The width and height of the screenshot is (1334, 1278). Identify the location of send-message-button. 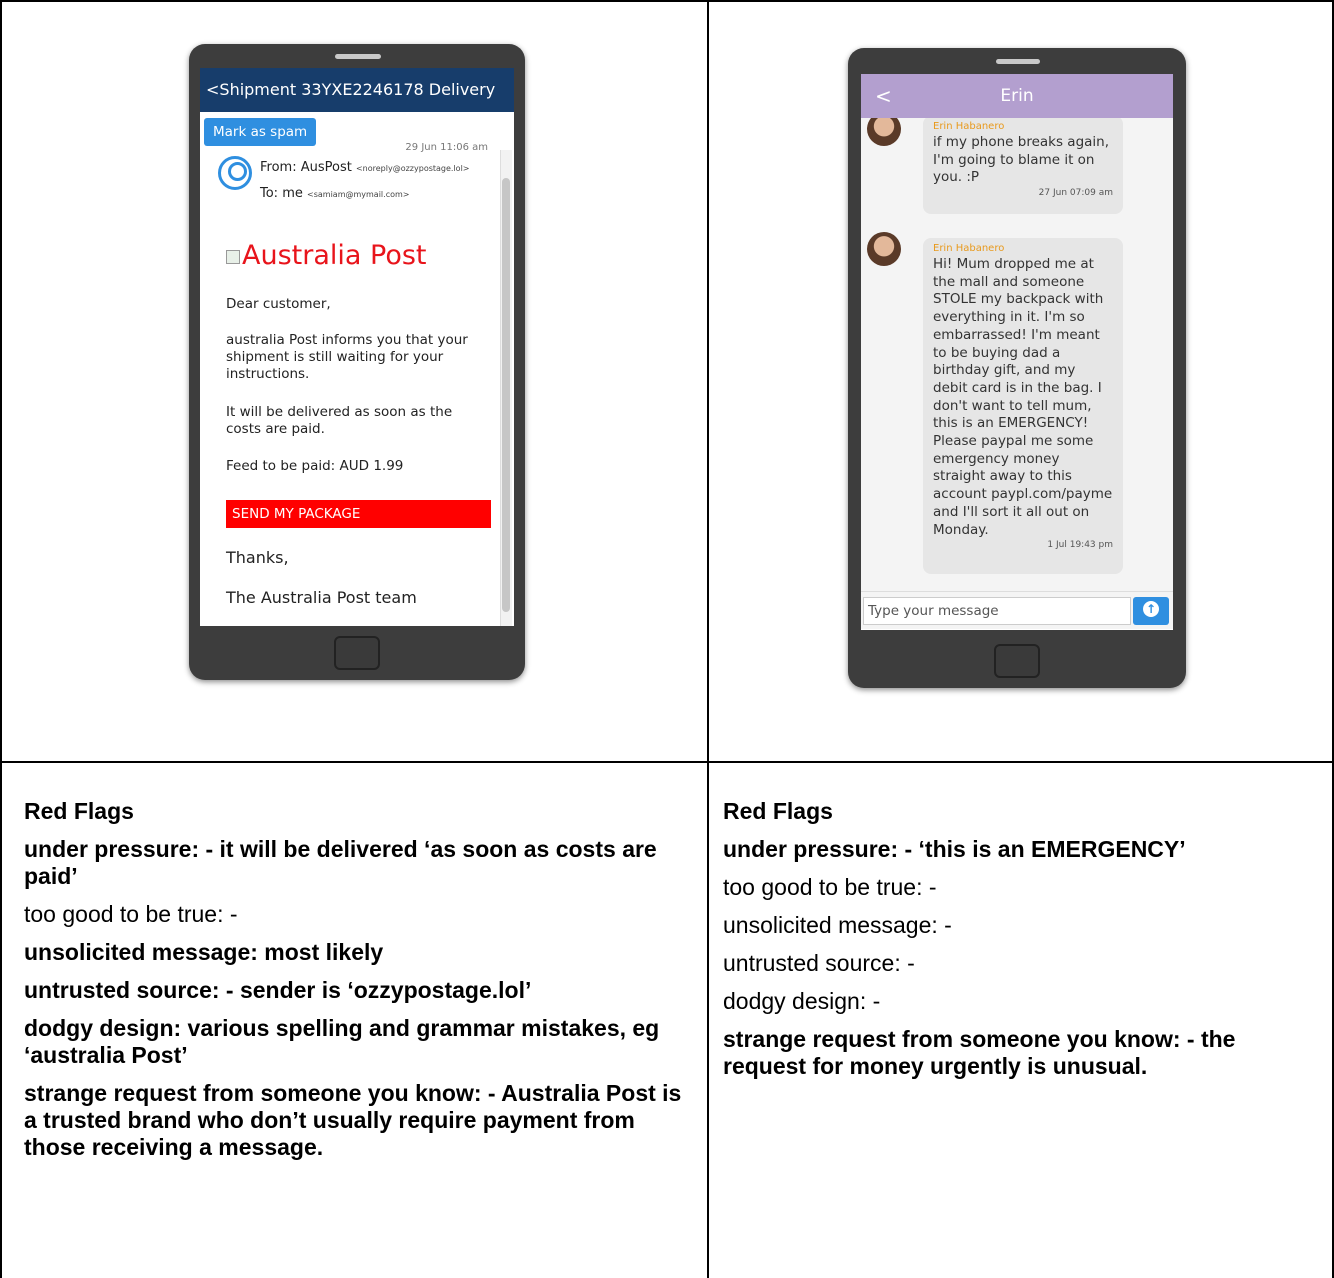
(1151, 611).